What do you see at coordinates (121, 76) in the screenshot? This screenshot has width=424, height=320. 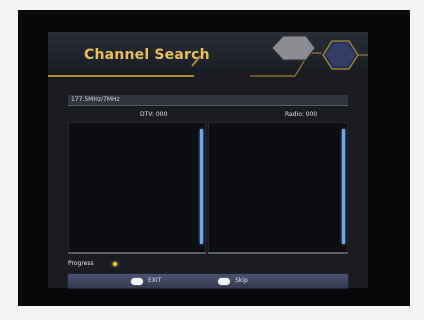 I see `title-accent-line` at bounding box center [121, 76].